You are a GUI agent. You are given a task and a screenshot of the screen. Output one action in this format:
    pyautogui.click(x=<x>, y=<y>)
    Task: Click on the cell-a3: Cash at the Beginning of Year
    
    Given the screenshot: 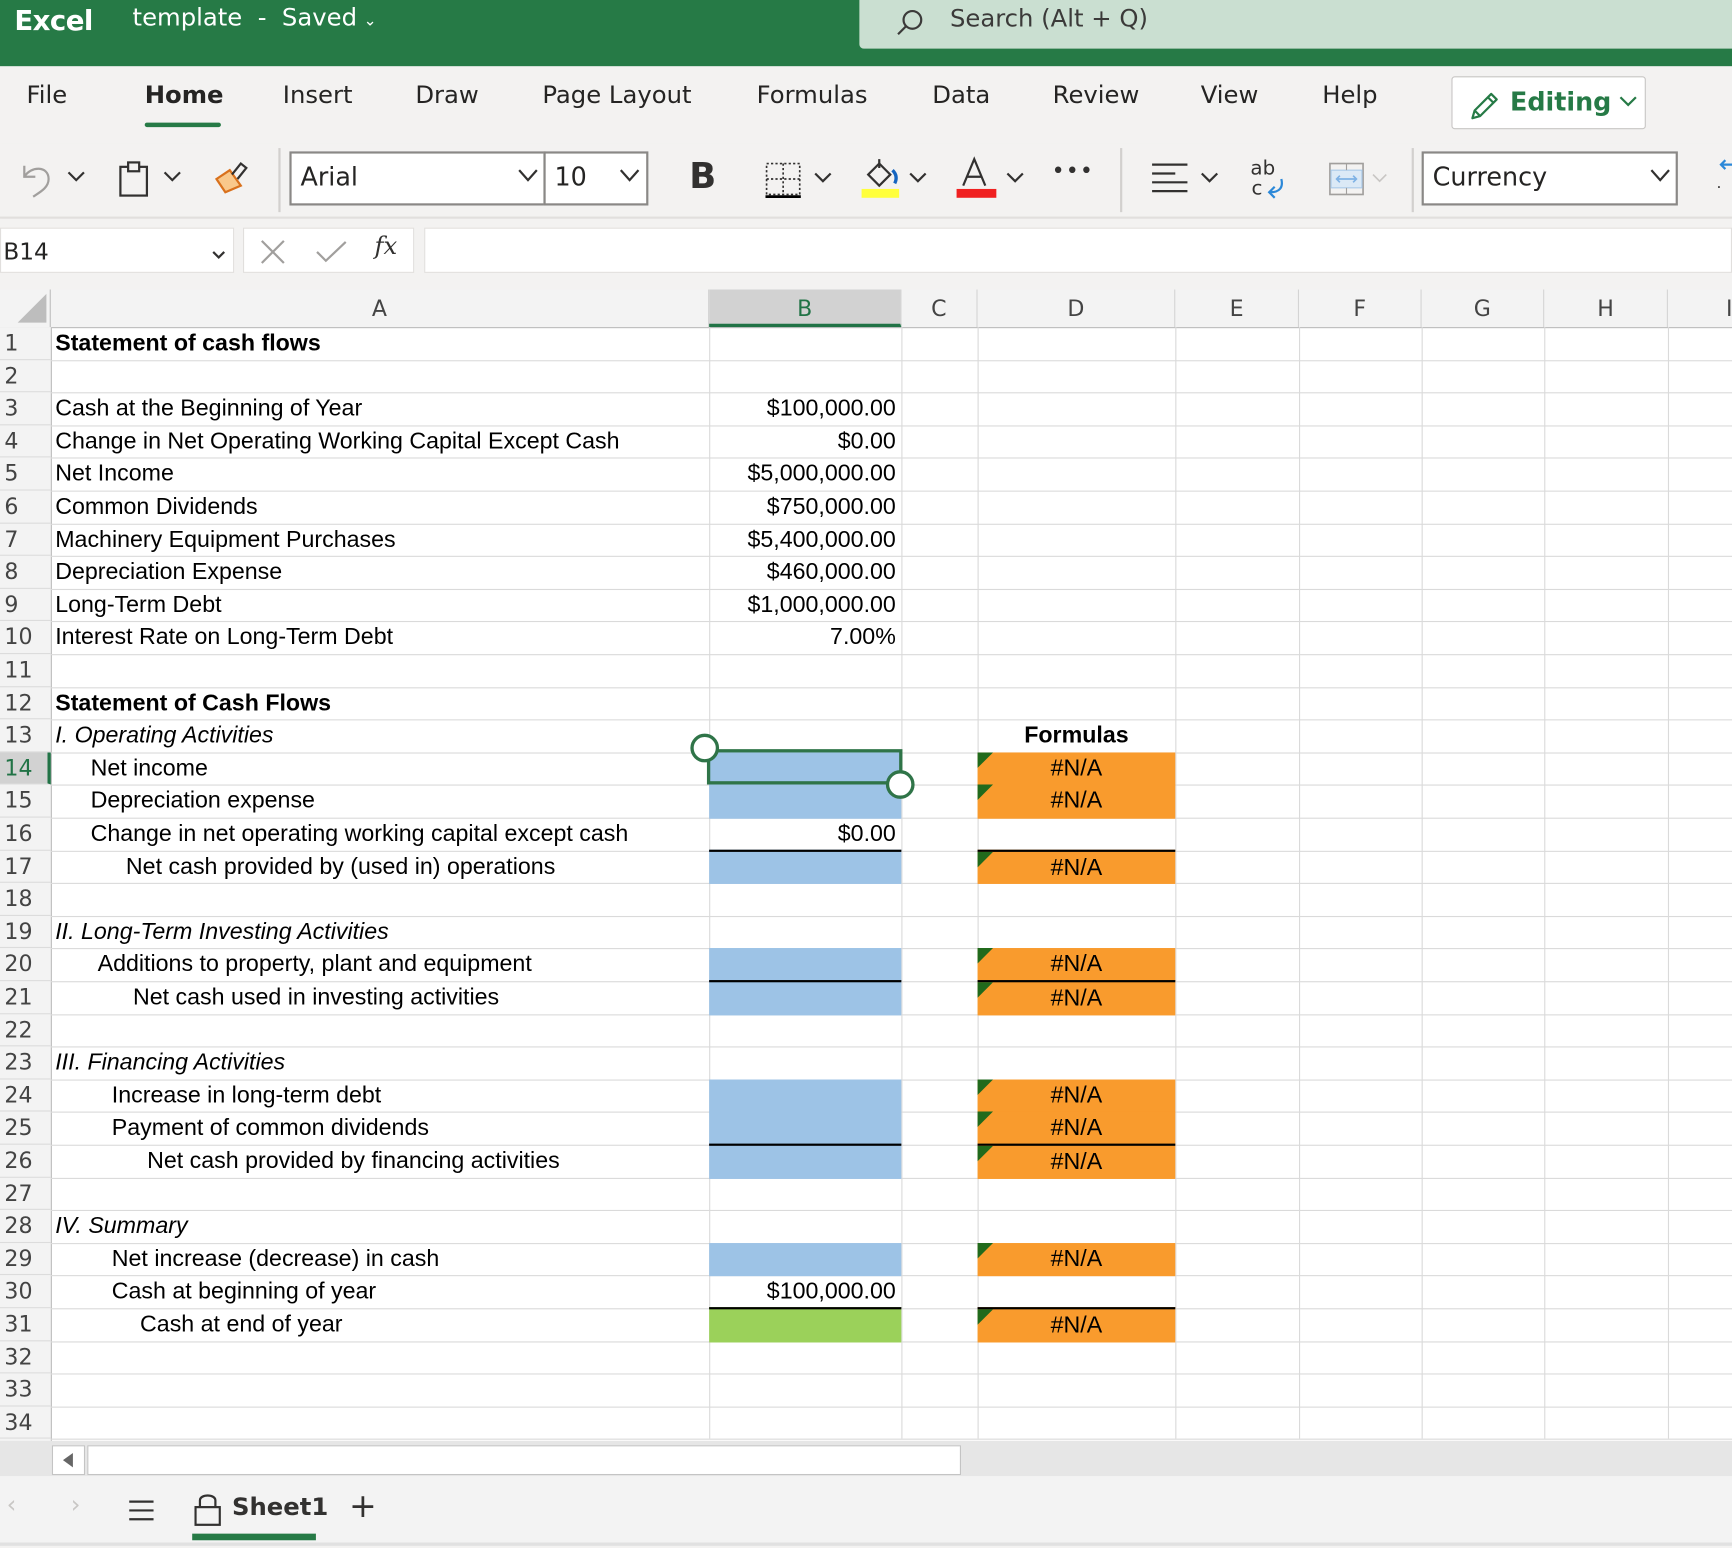 What is the action you would take?
    pyautogui.click(x=208, y=408)
    